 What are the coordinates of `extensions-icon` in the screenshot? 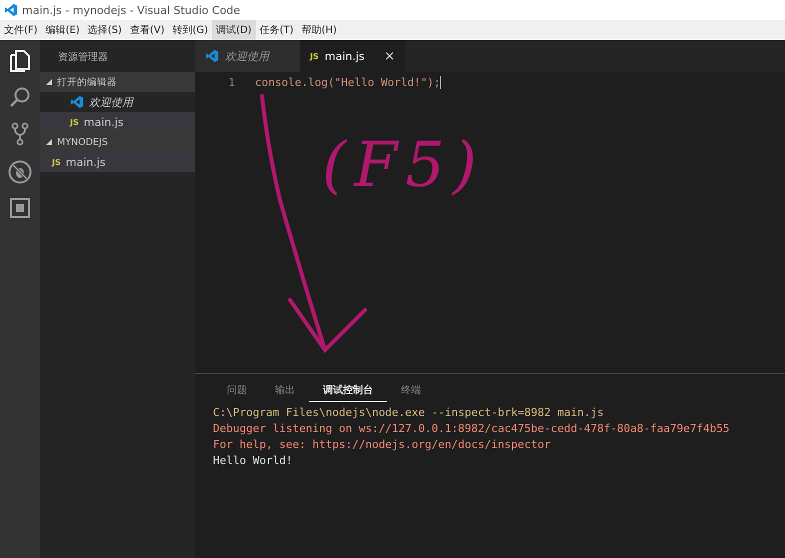 It's located at (20, 208).